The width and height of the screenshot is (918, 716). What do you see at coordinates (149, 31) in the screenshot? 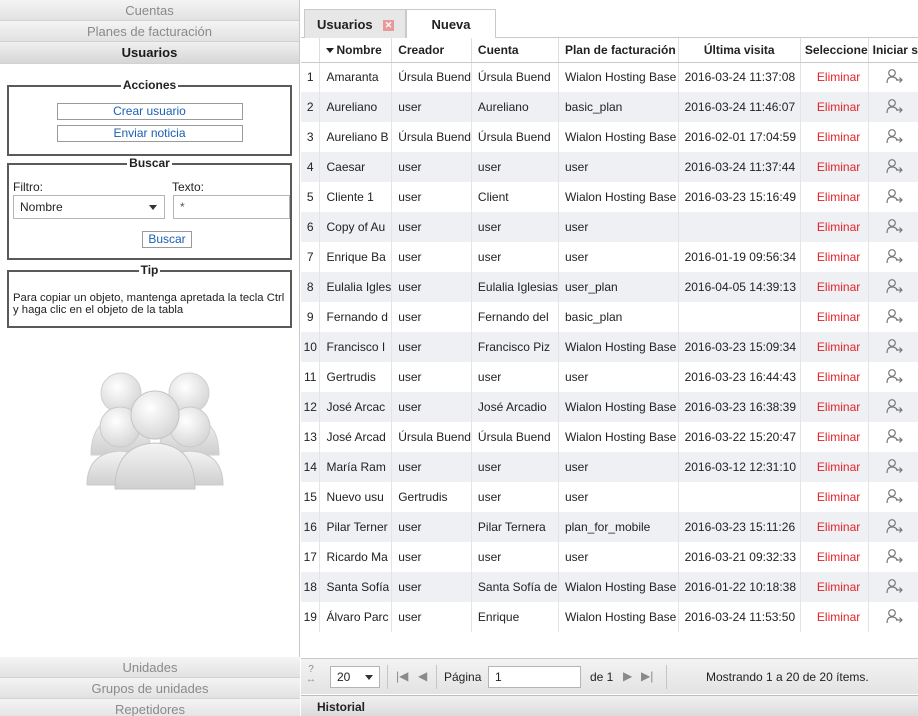
I see `section-planes-facturacion: Planes de facturación` at bounding box center [149, 31].